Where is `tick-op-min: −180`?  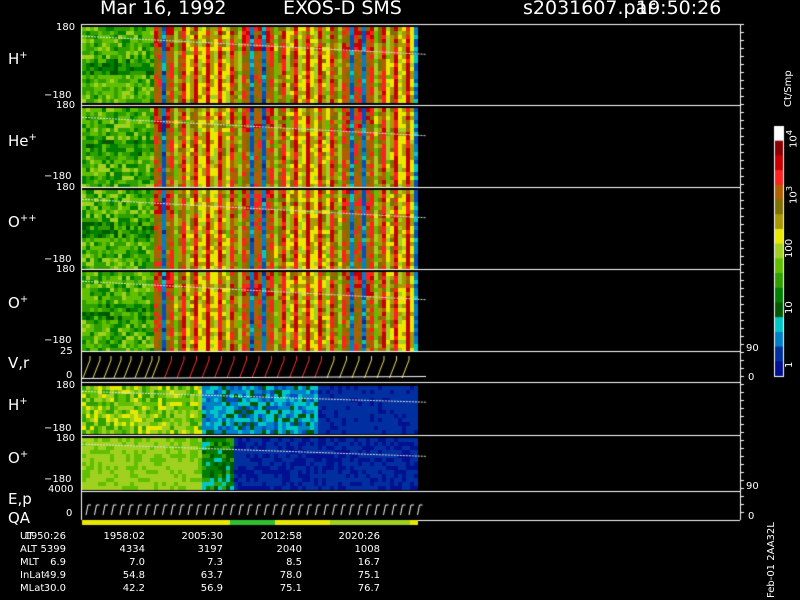 tick-op-min: −180 is located at coordinates (58, 340).